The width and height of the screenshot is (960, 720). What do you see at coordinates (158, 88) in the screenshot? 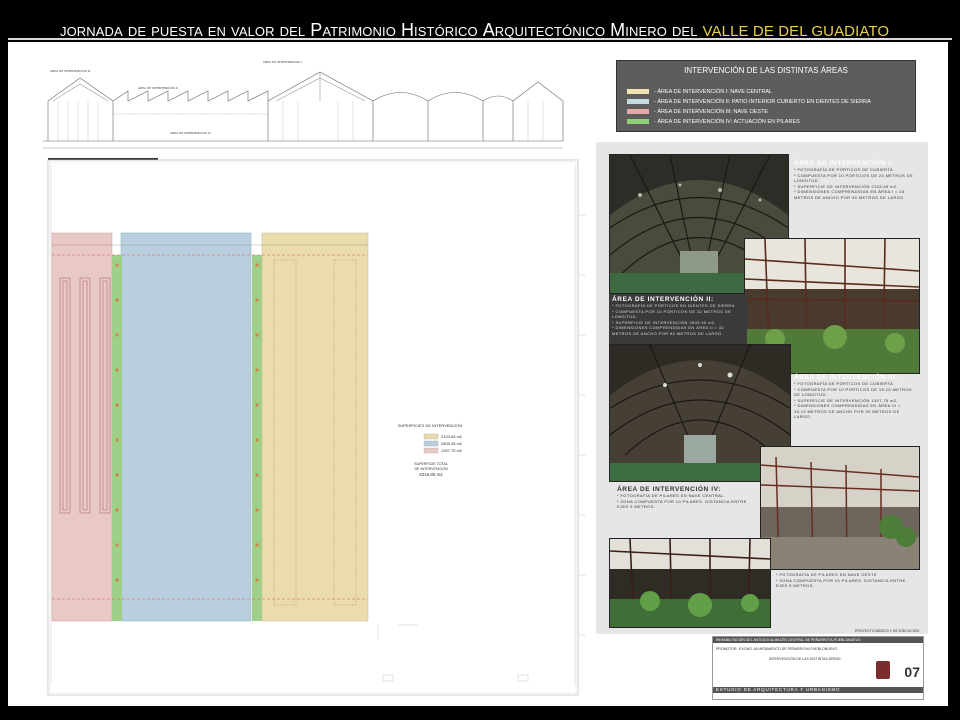
I see `section-label-area-2: ÁREA DE INTERVENCIÓN II` at bounding box center [158, 88].